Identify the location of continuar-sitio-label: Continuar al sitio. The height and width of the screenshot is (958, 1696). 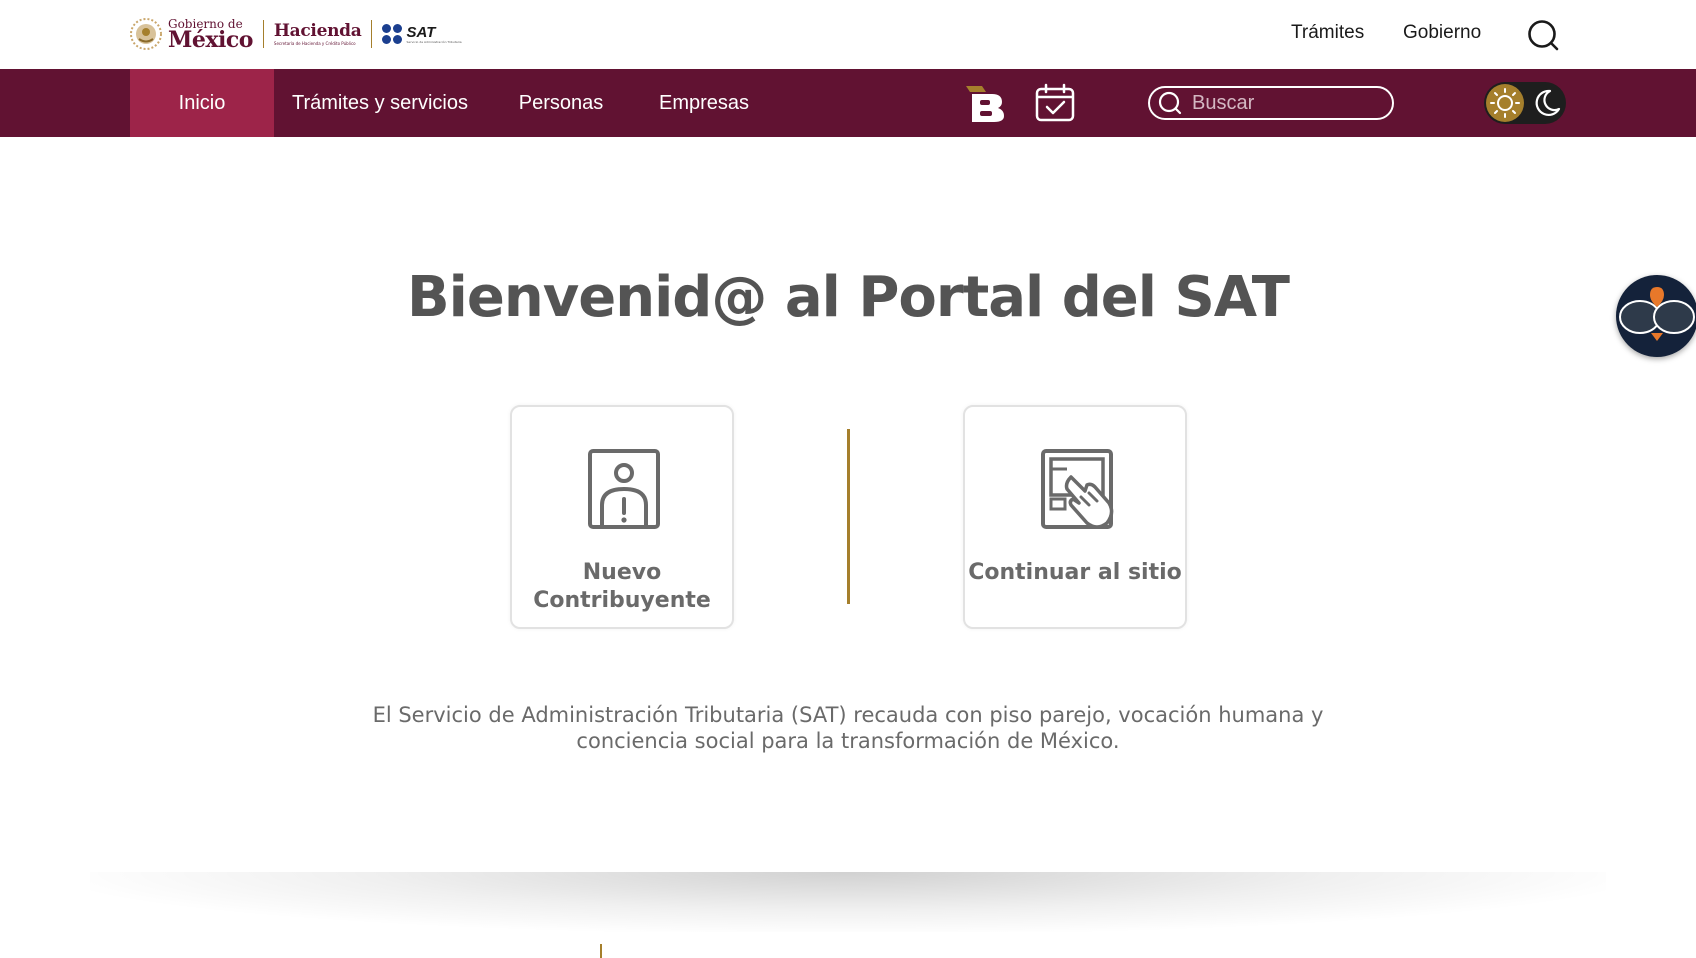
(1075, 572).